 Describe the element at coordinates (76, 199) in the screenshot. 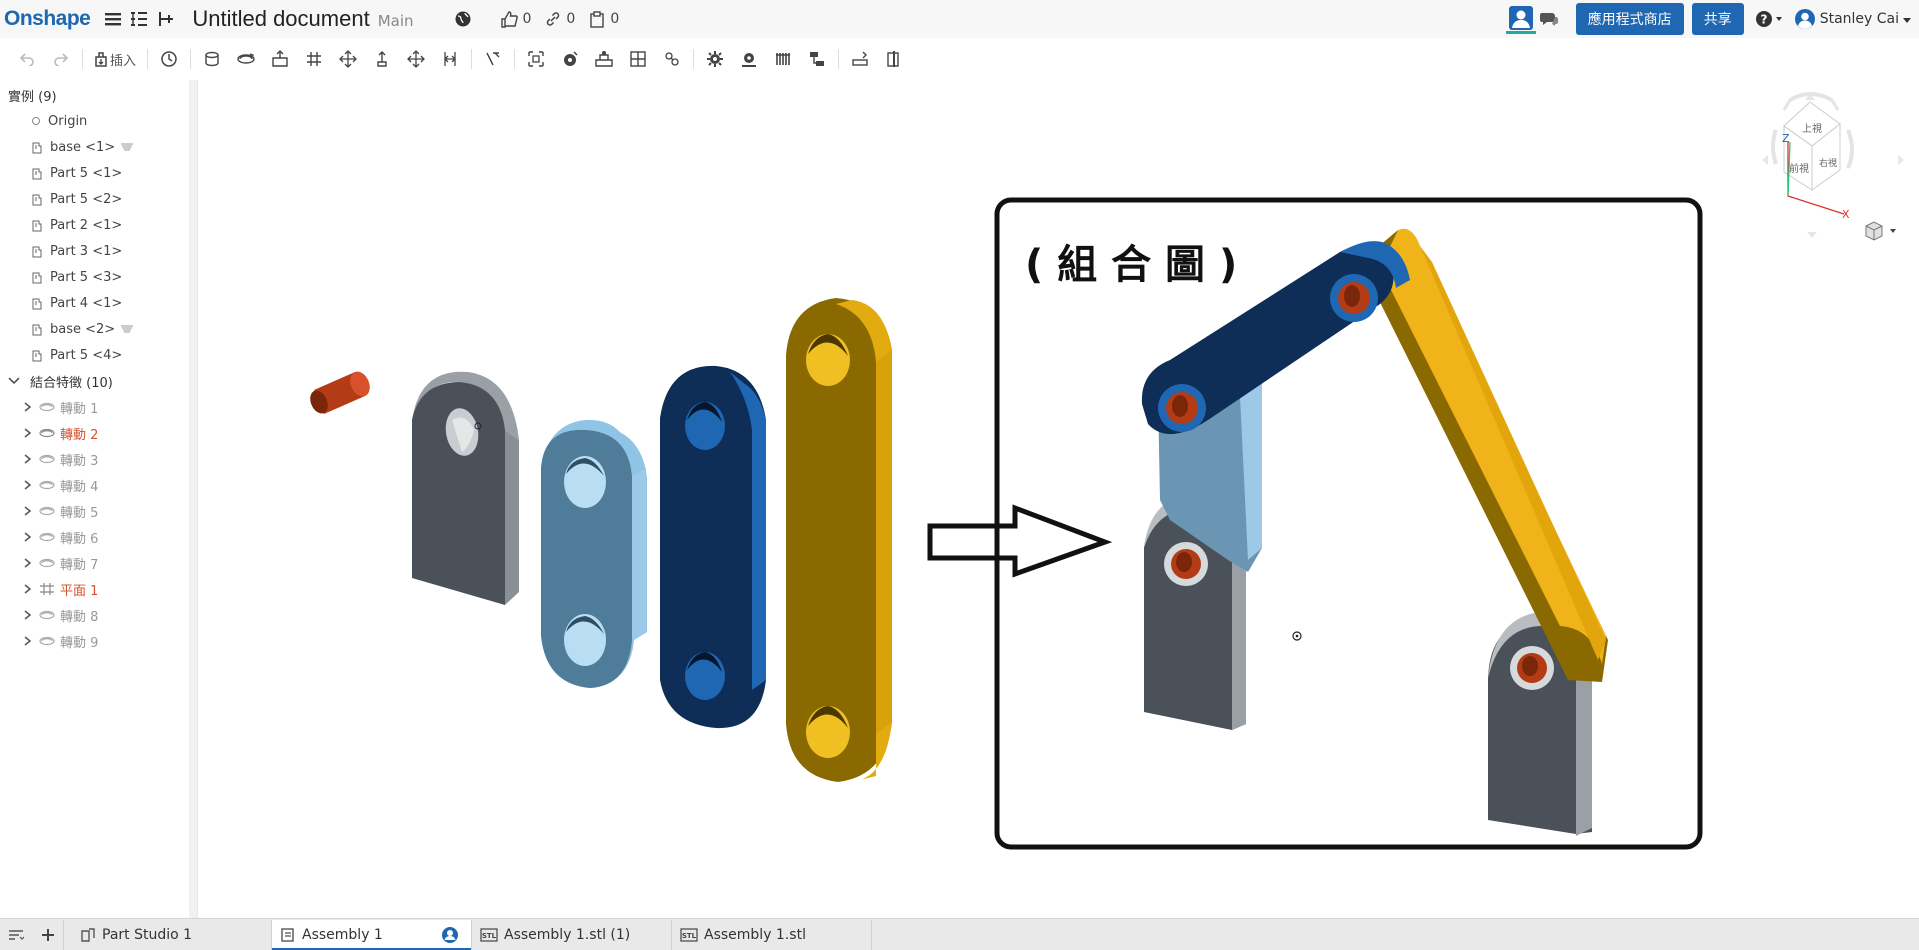

I see `instance-row: Part 5 <2>` at that location.